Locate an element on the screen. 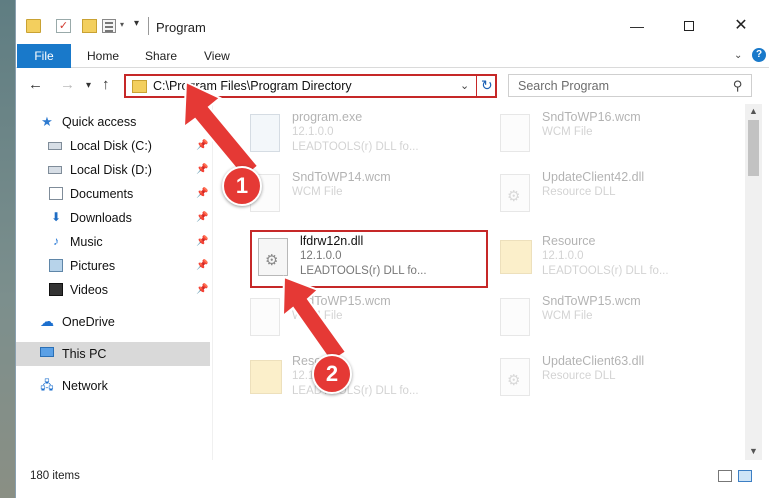 This screenshot has width=769, height=498. sidebar-item-label: Network is located at coordinates (85, 386).